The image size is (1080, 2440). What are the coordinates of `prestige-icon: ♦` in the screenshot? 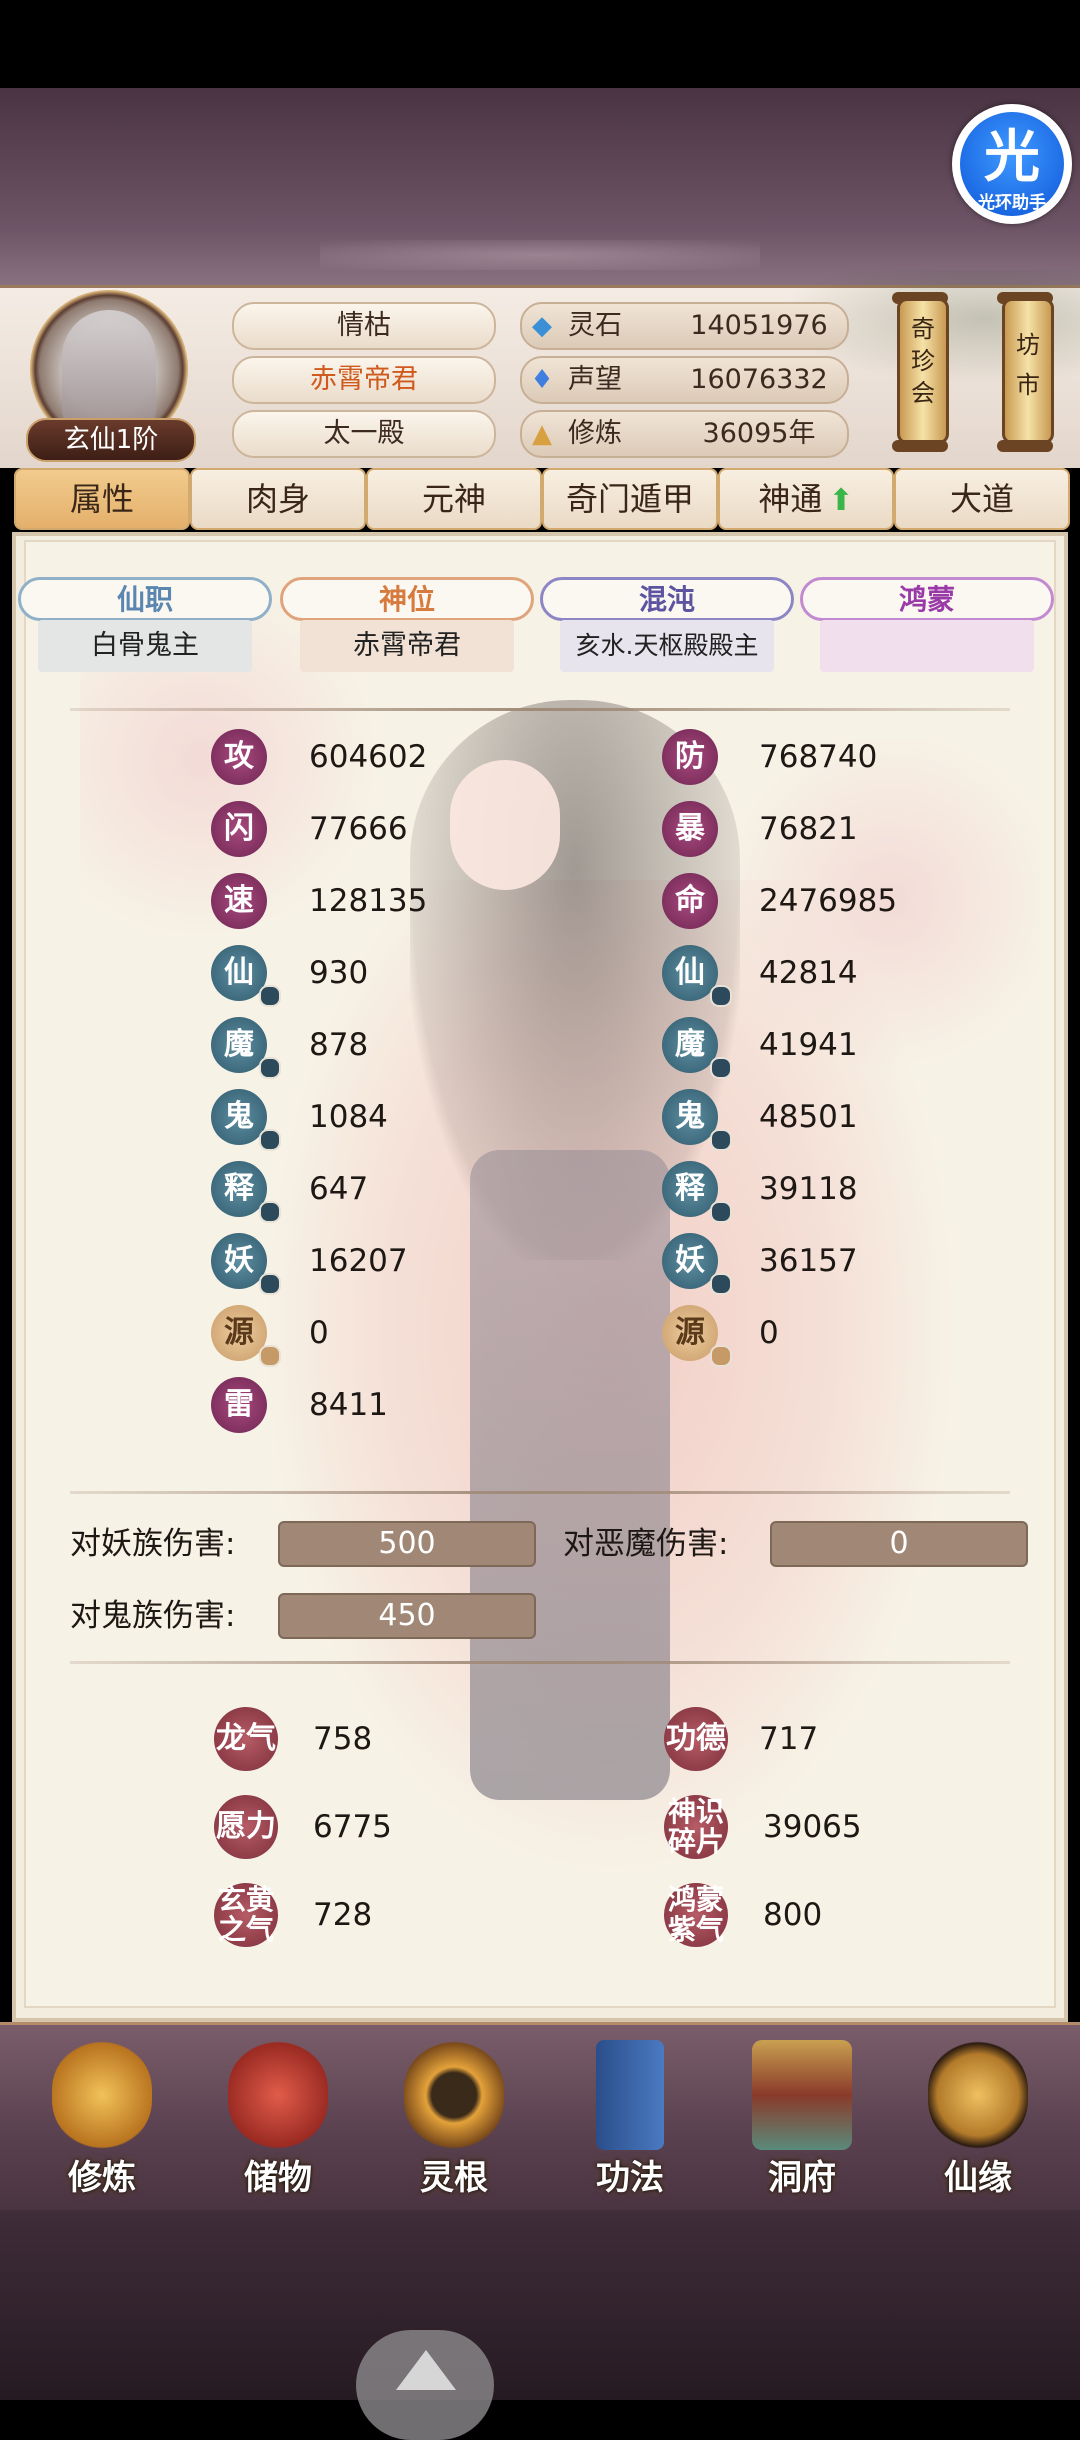 It's located at (542, 380).